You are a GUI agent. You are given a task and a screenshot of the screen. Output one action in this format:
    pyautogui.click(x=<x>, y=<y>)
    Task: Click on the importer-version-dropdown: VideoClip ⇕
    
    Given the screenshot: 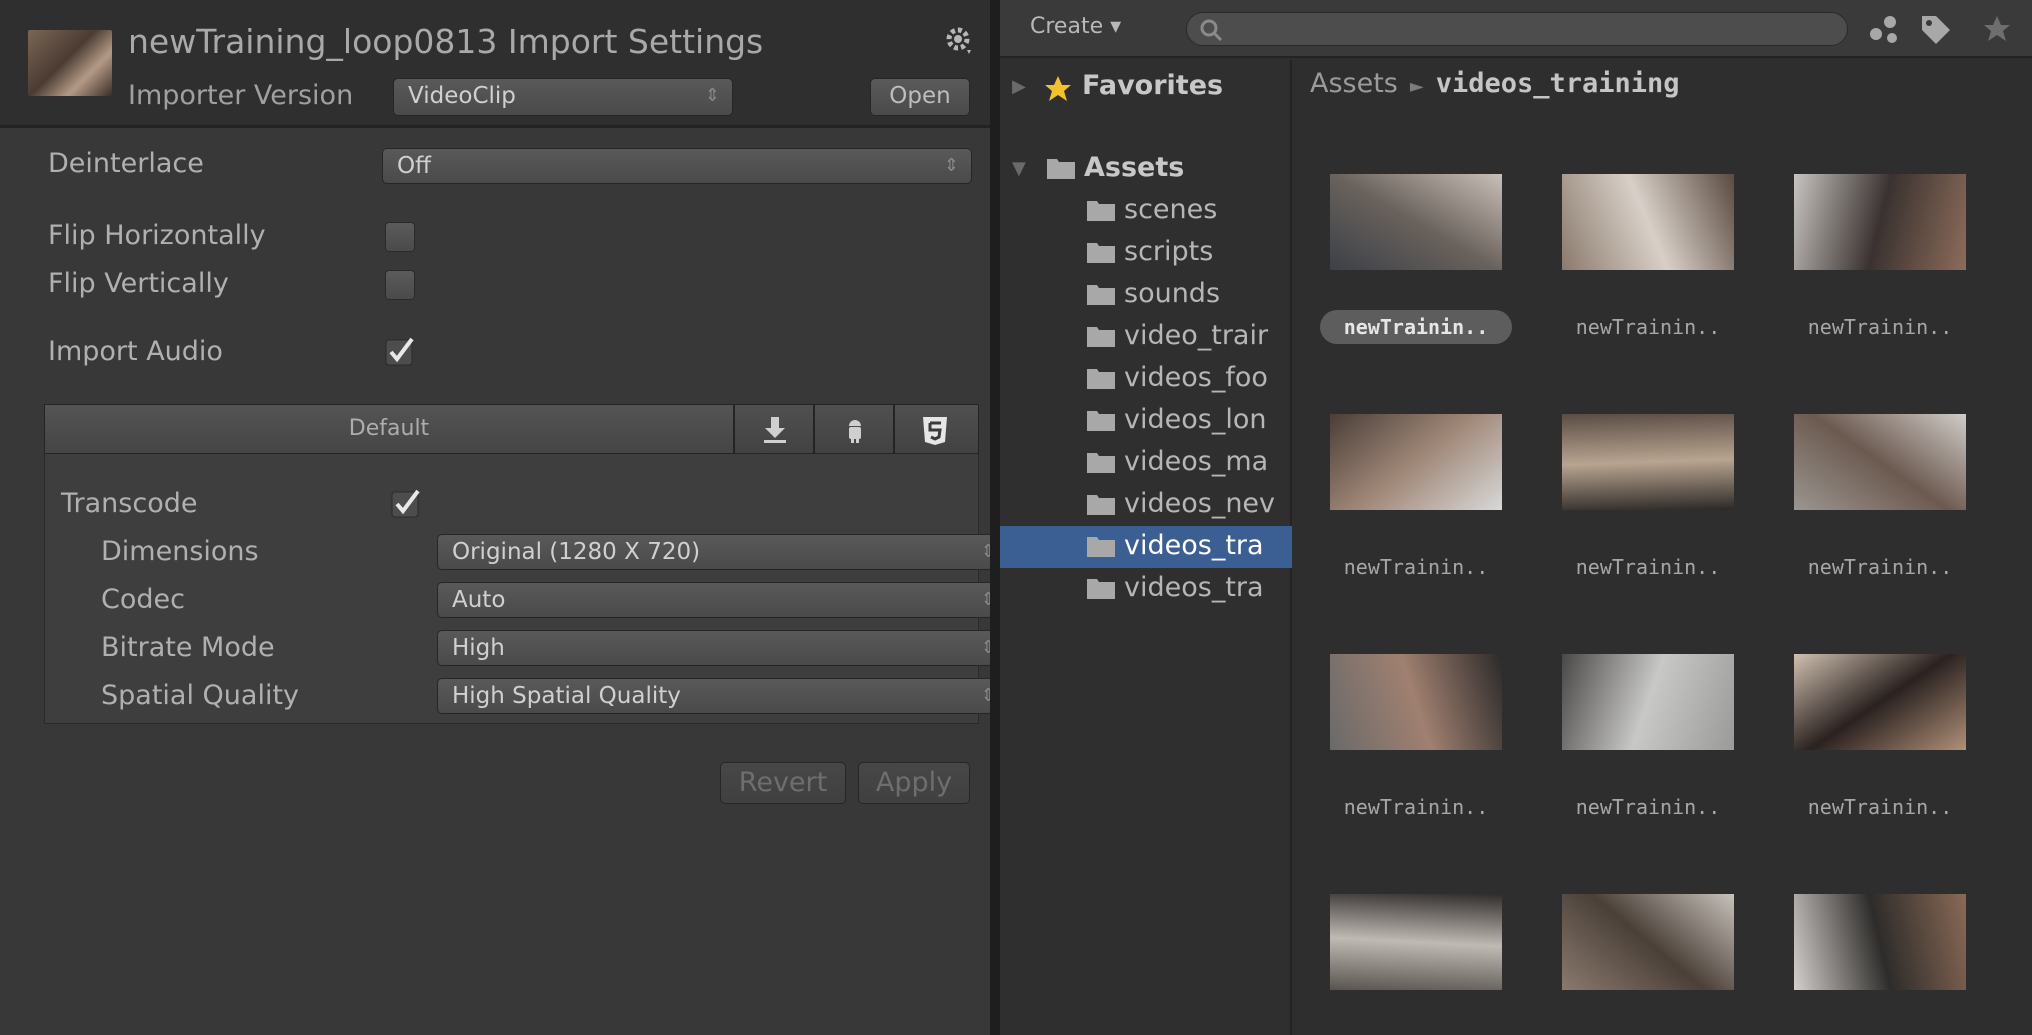 What is the action you would take?
    pyautogui.click(x=563, y=97)
    